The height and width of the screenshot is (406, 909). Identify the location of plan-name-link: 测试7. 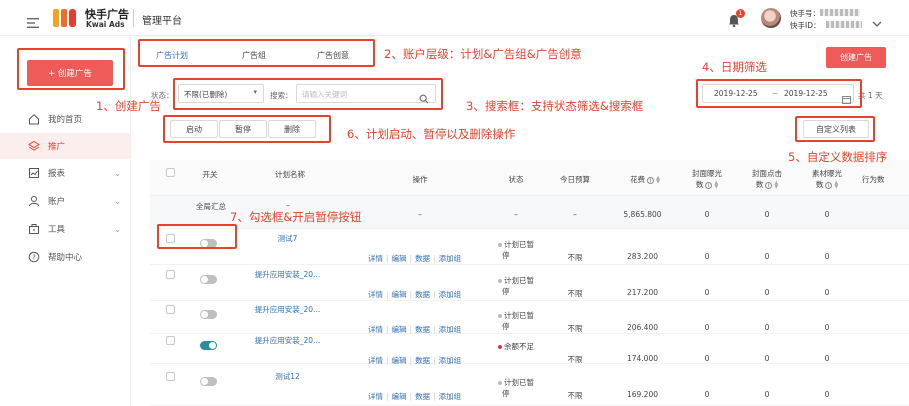
(287, 238).